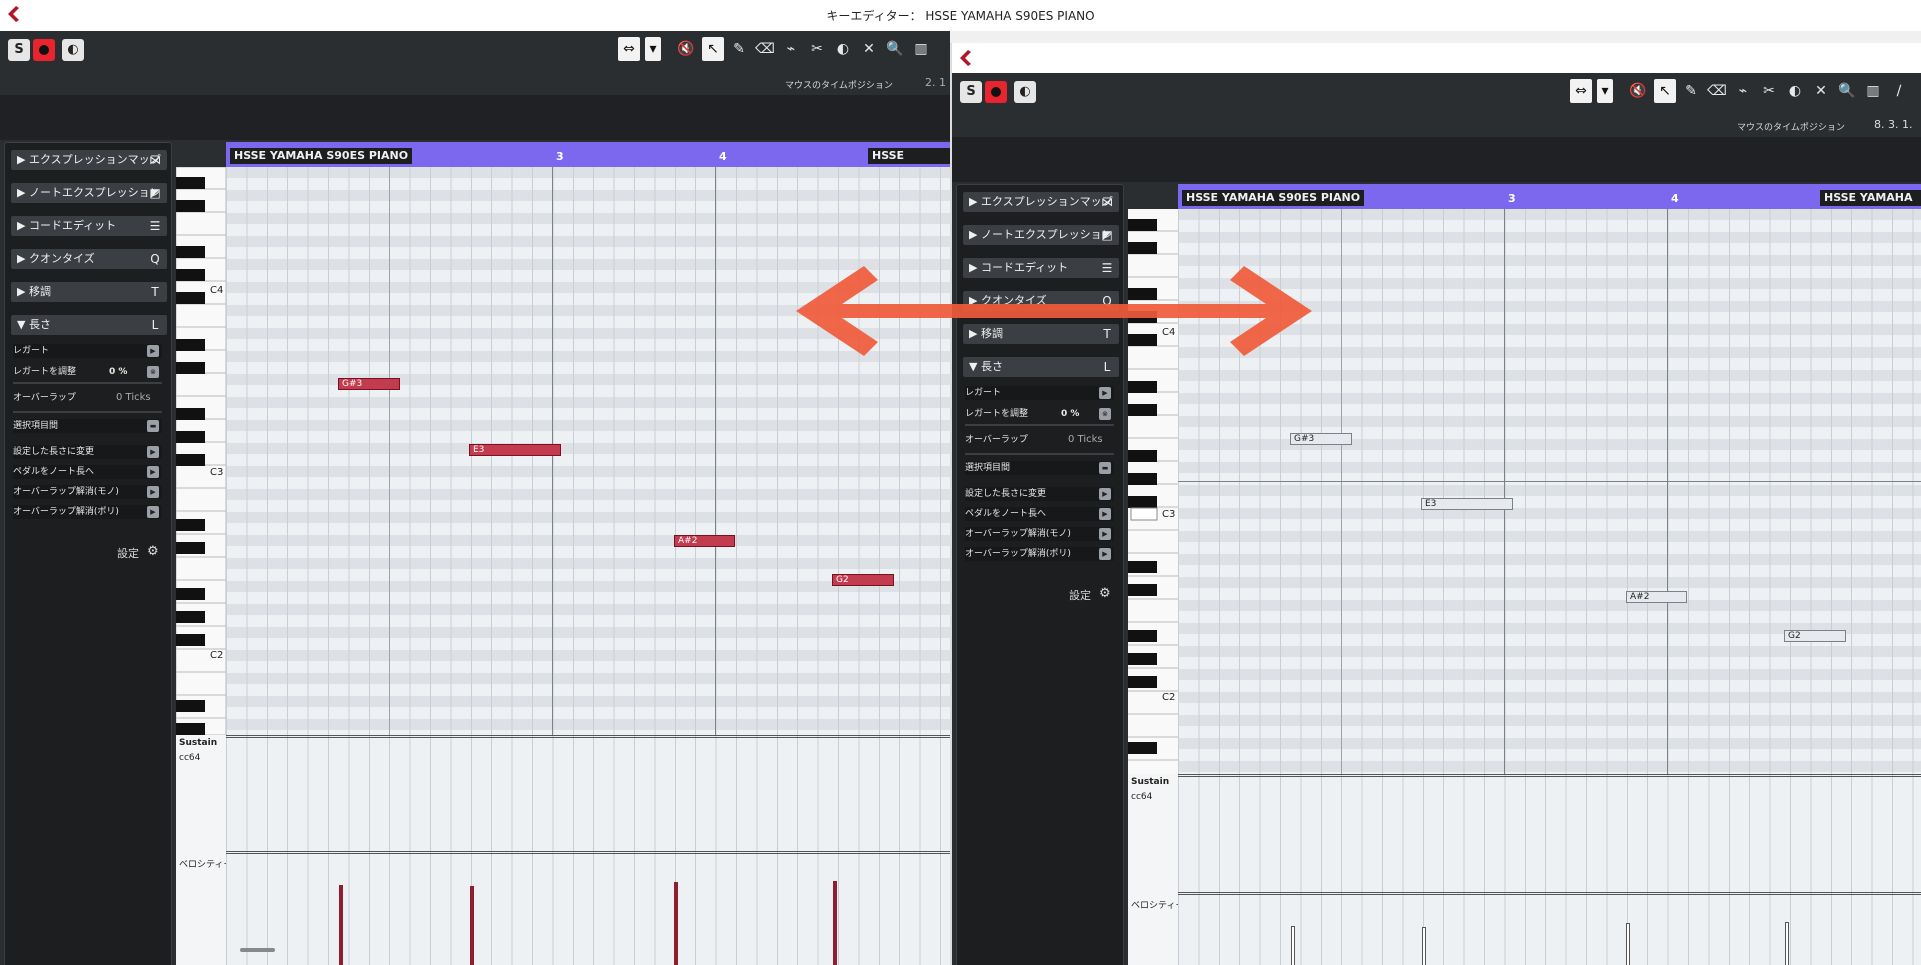 The height and width of the screenshot is (965, 1921). Describe the element at coordinates (1899, 91) in the screenshot. I see `draw-line-tool: ∕` at that location.